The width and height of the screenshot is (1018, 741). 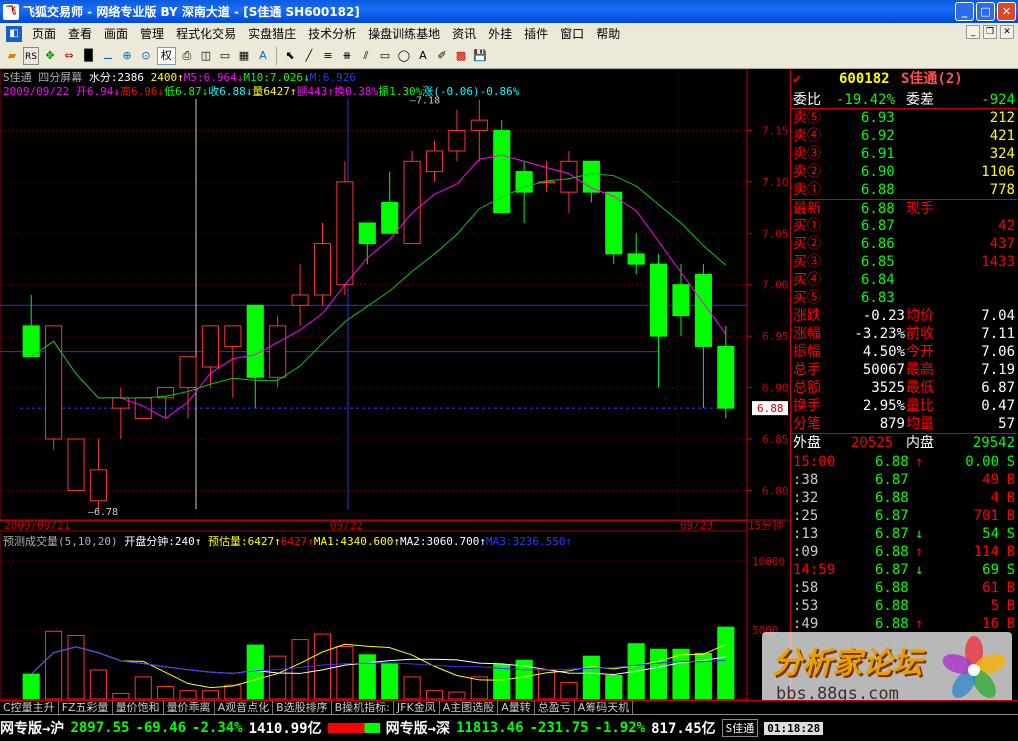 What do you see at coordinates (1006, 11) in the screenshot?
I see `close-button: ✕` at bounding box center [1006, 11].